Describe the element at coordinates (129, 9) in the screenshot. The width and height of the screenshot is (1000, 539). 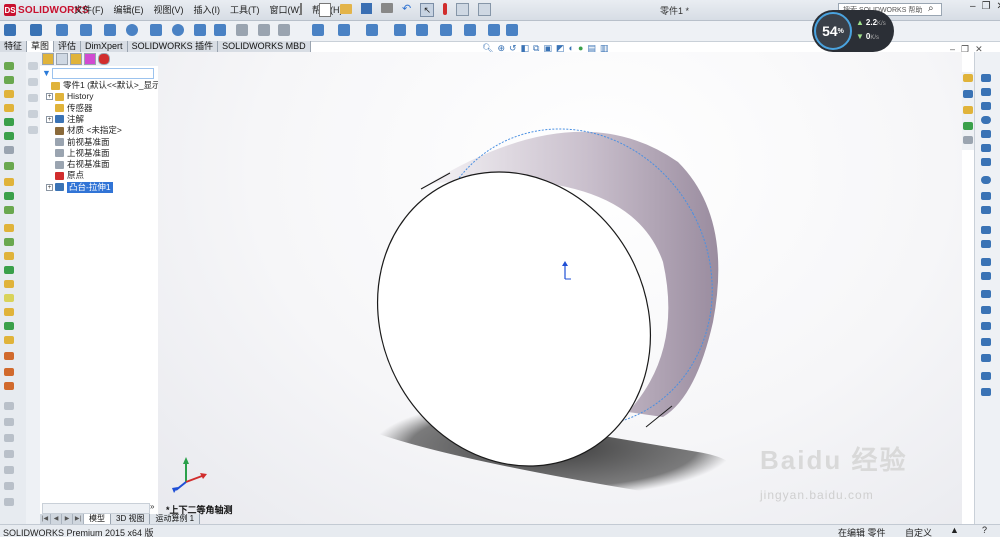
I see `menu-edit: 编辑(E)` at that location.